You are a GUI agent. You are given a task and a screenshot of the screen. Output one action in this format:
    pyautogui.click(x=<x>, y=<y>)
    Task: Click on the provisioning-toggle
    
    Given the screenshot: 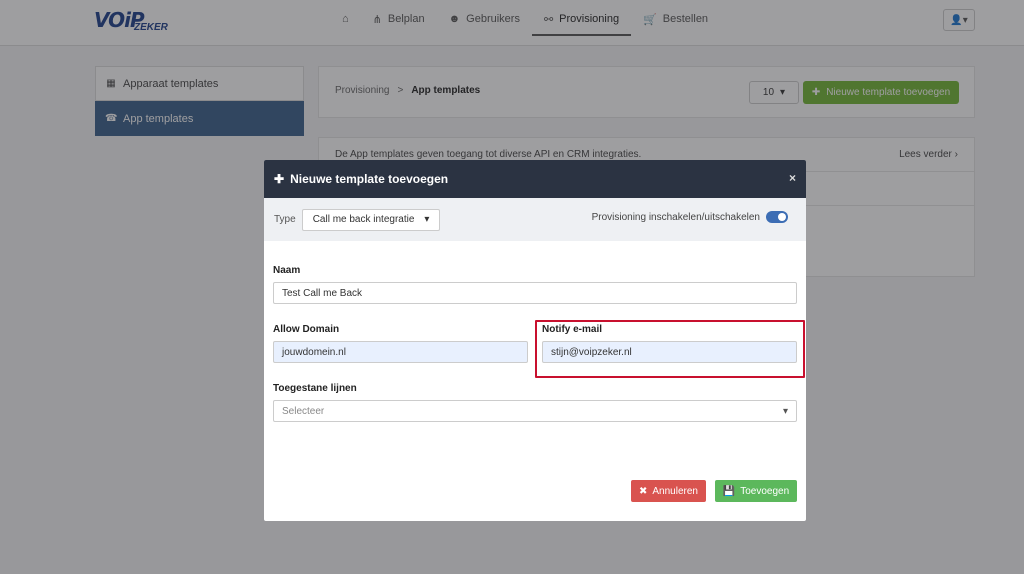 What is the action you would take?
    pyautogui.click(x=777, y=217)
    